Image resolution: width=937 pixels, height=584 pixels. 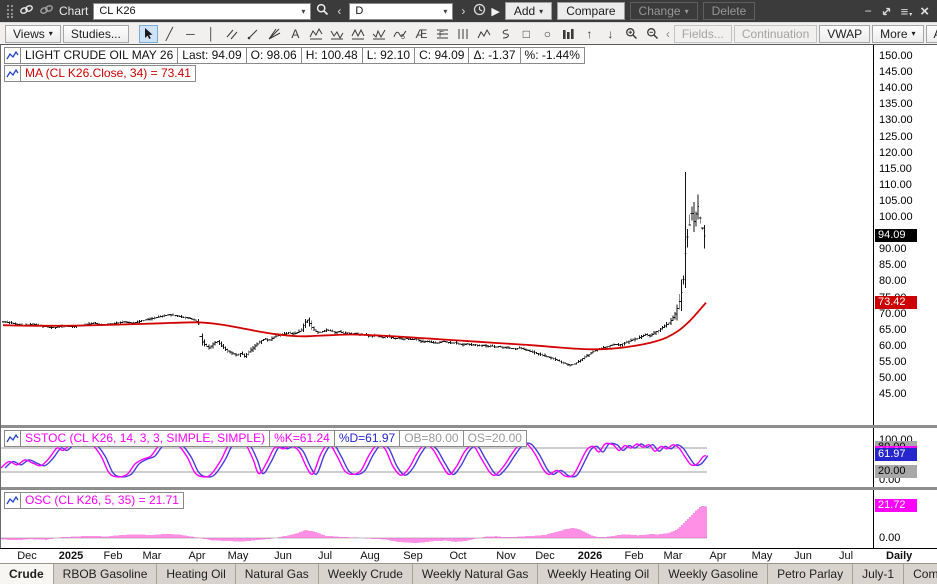 I want to click on tab-weekly-gasoline: Weekly Gasoline, so click(x=714, y=574).